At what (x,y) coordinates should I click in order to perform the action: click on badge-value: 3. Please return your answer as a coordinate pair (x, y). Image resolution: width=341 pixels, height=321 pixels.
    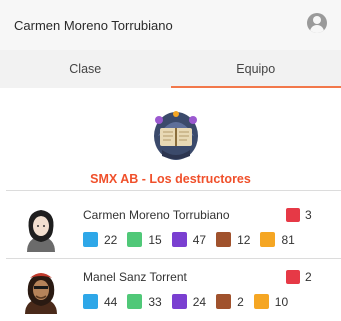
    Looking at the image, I should click on (308, 215).